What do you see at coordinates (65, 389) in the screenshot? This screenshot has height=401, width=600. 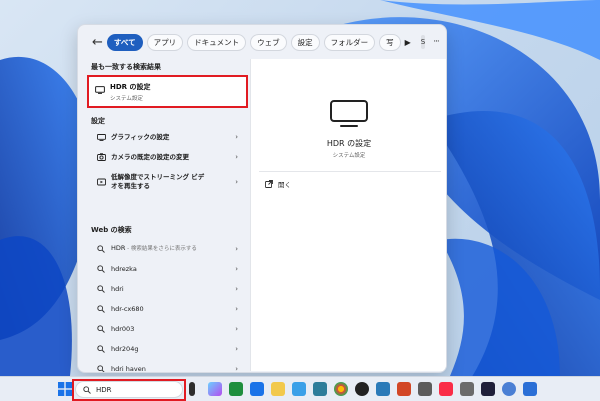 I see `windows-start-icon` at bounding box center [65, 389].